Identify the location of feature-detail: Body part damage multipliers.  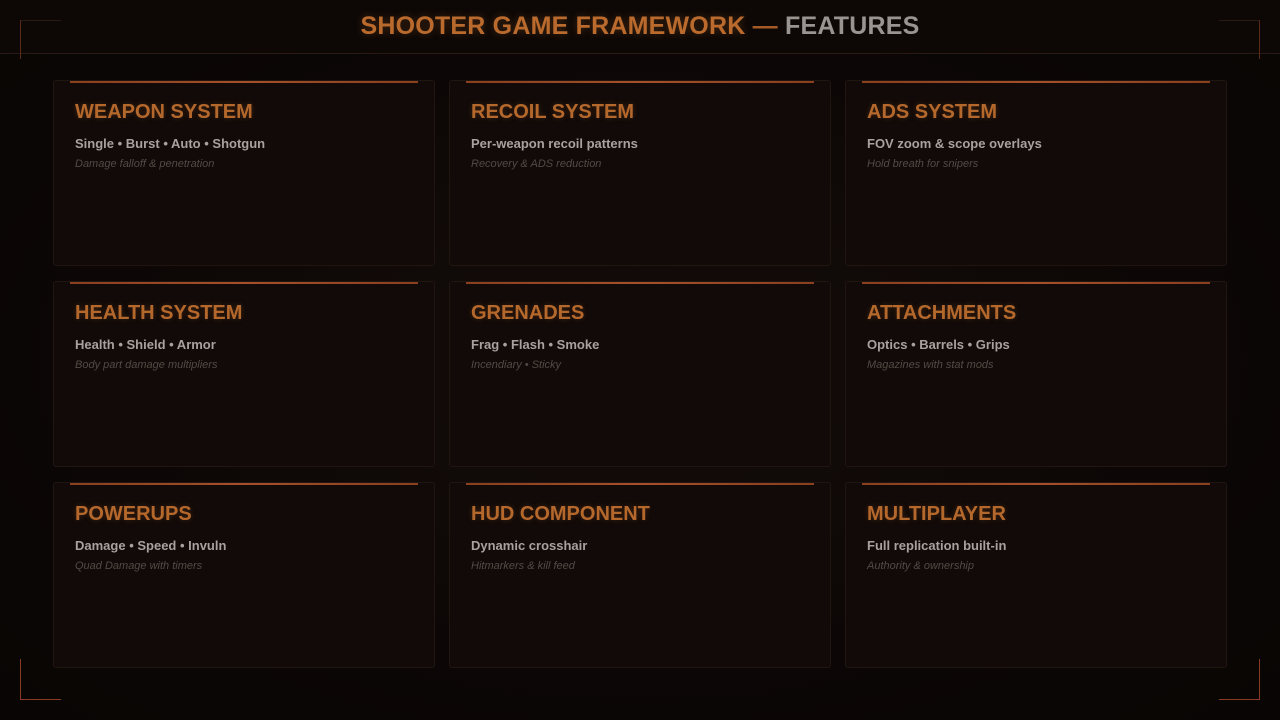
(146, 365).